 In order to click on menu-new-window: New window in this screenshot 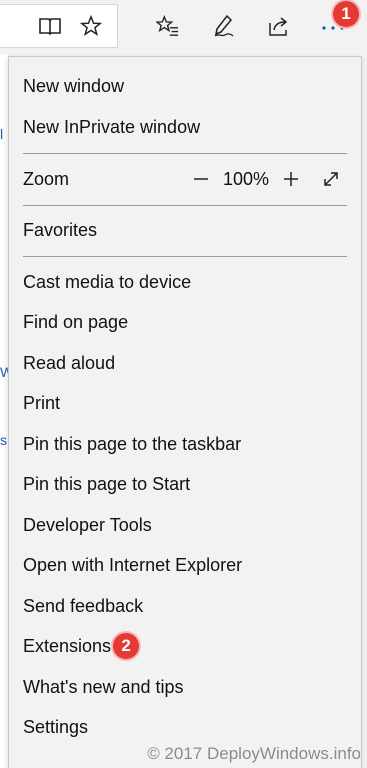, I will do `click(185, 86)`.